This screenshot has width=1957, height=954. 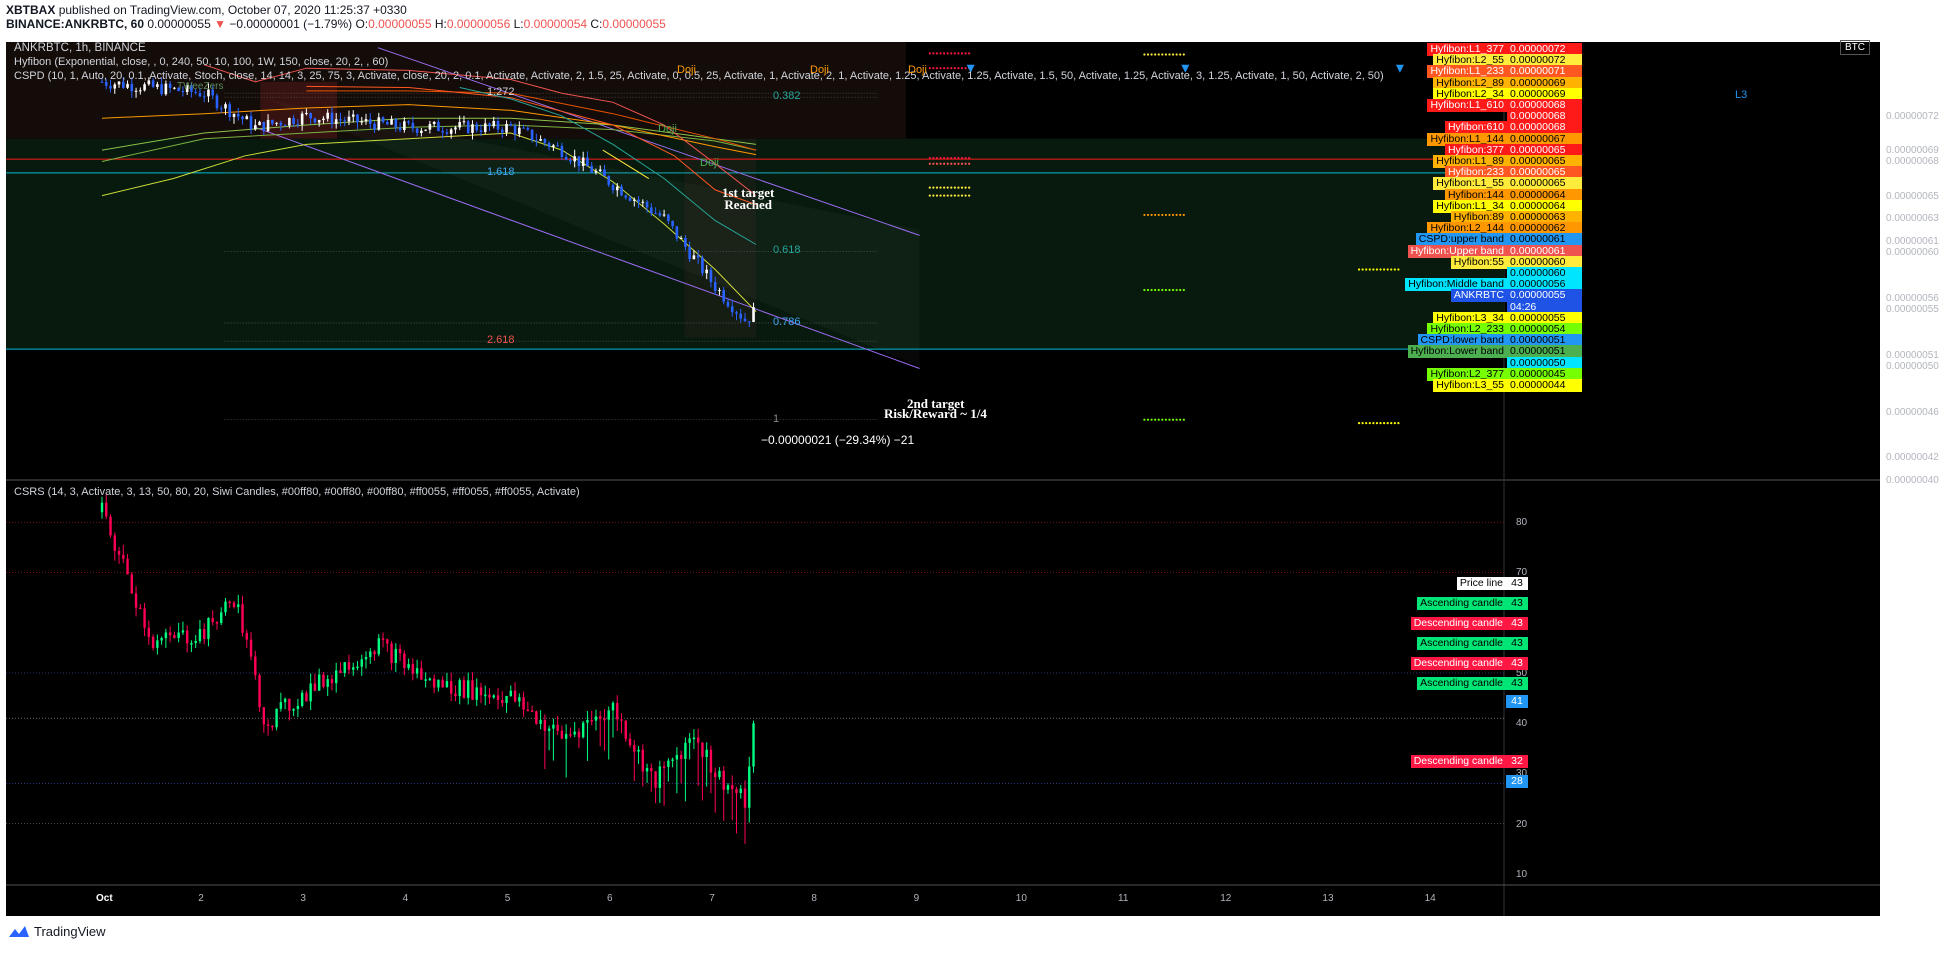 I want to click on csrs-label-name: Price line, so click(x=1481, y=583).